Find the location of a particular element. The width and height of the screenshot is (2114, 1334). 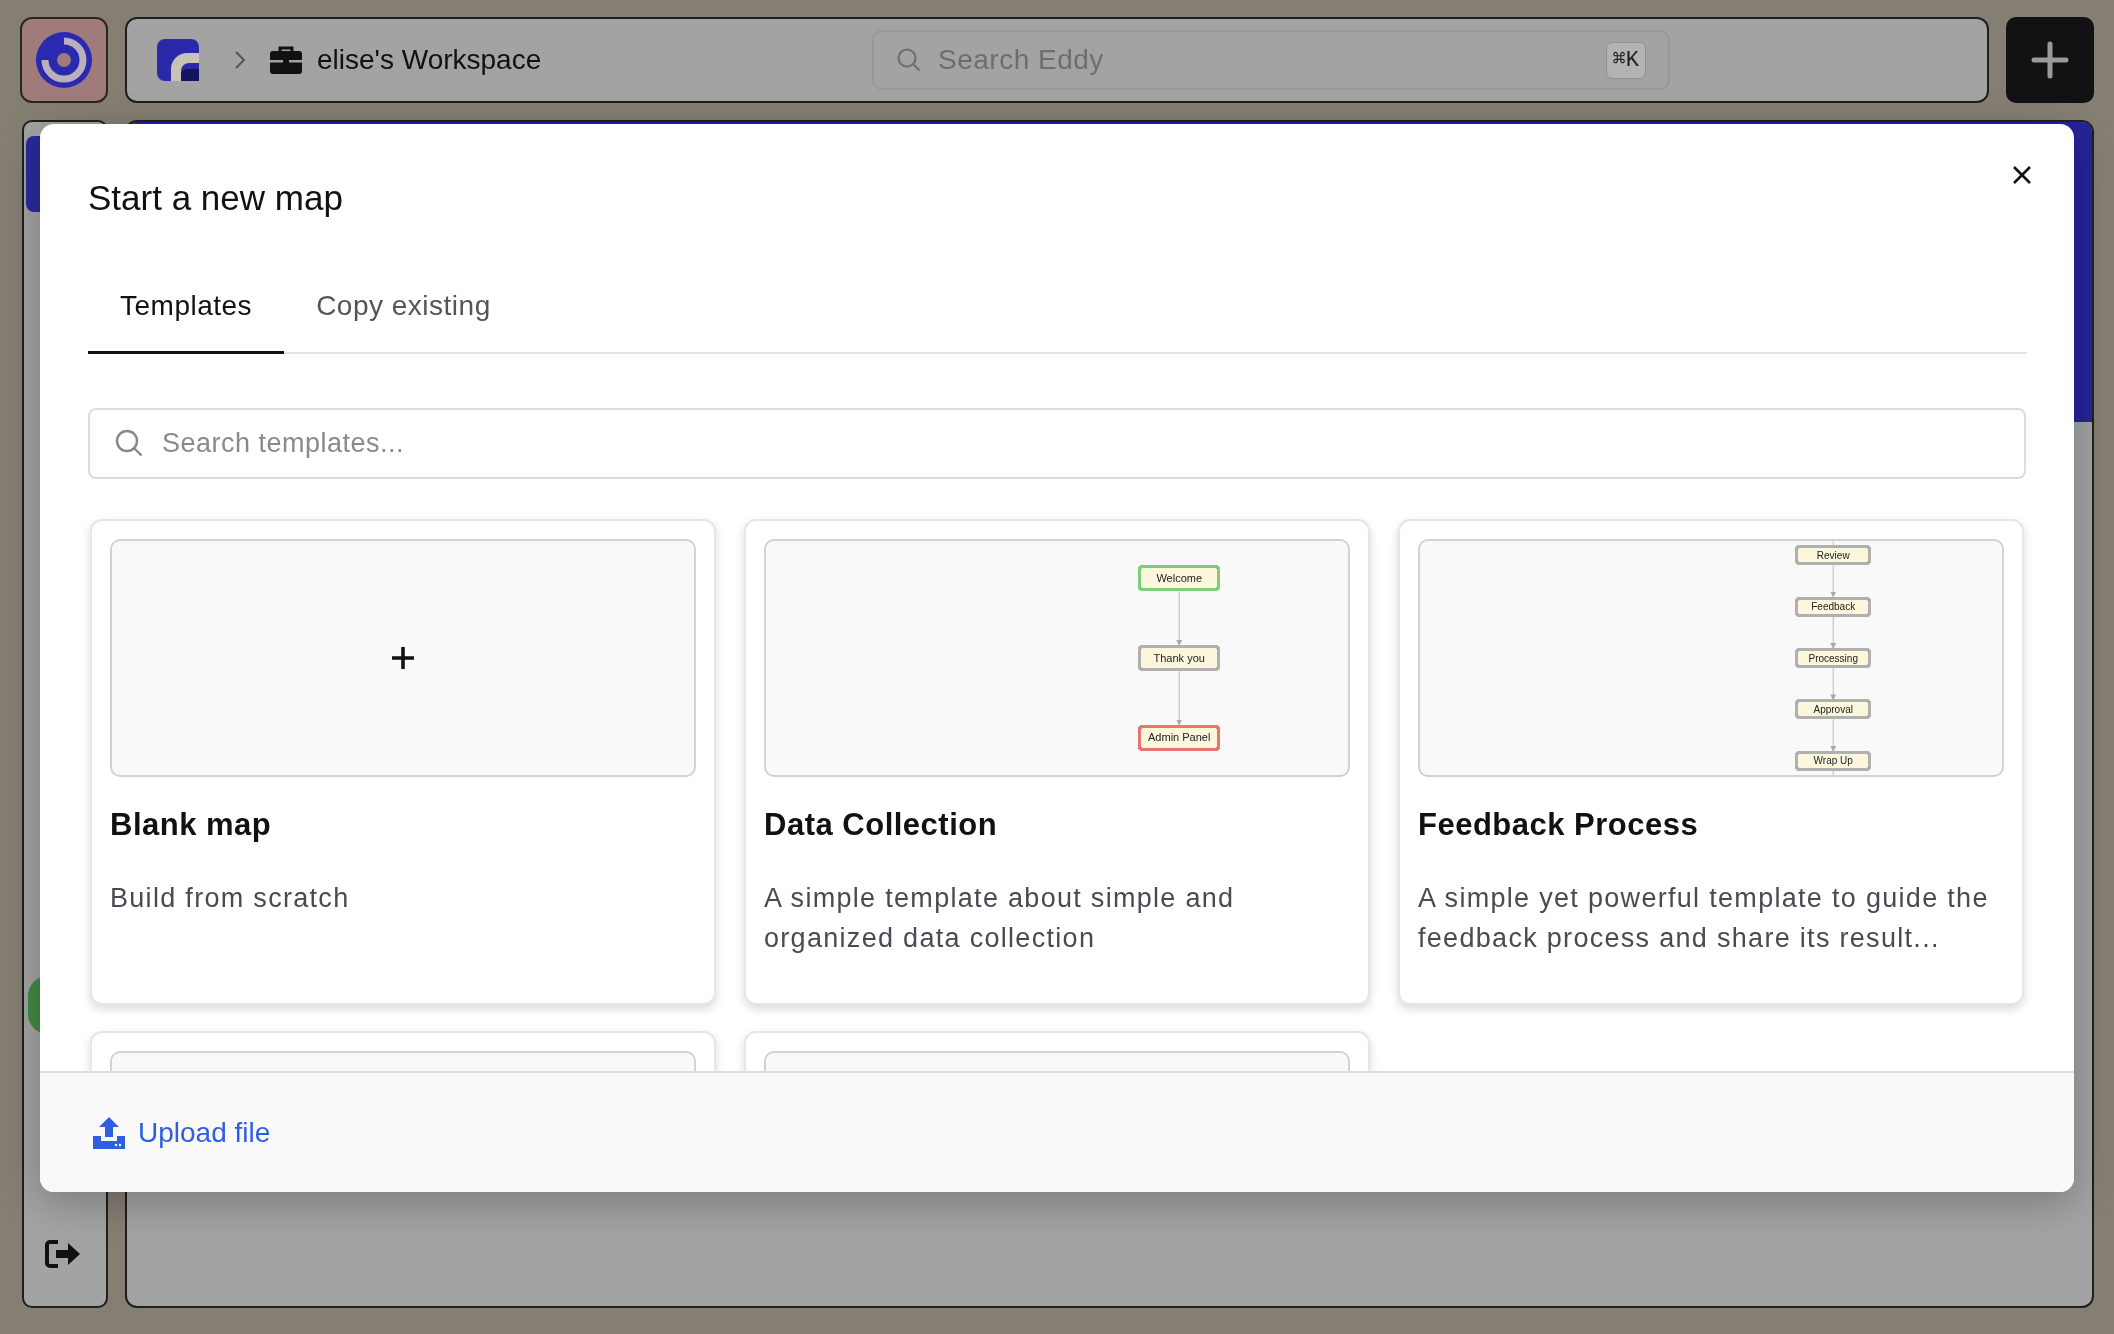

dialog-title: Start a new map is located at coordinates (215, 198).